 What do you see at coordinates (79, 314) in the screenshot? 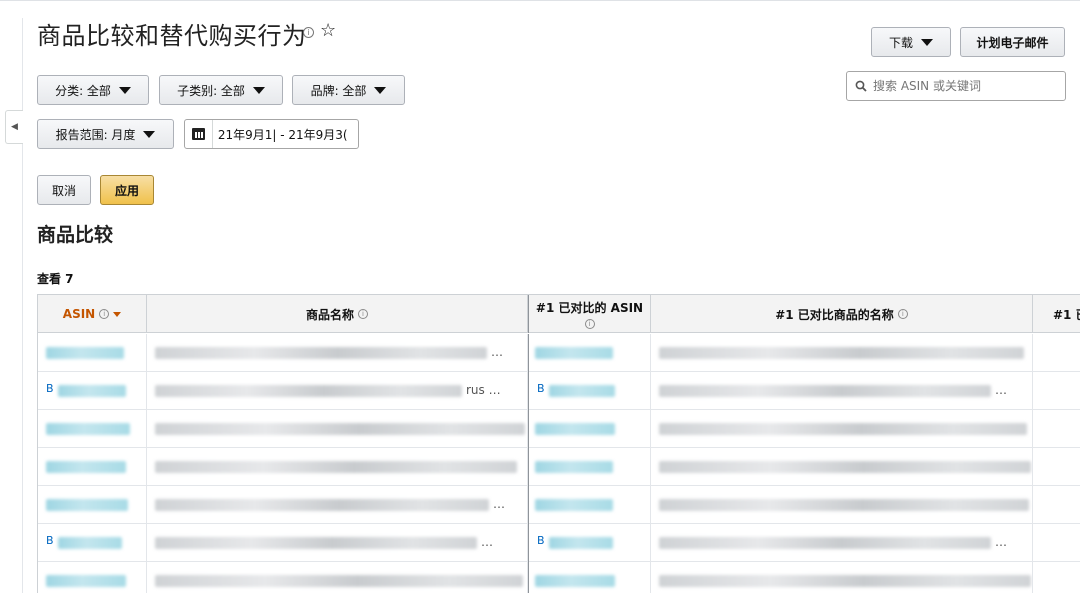
I see `column-header-label: ASIN` at bounding box center [79, 314].